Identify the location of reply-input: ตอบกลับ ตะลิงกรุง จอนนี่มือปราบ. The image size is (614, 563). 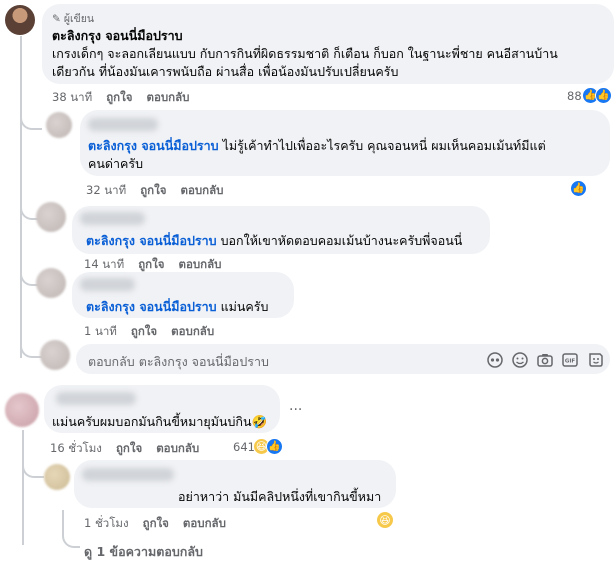
(178, 362).